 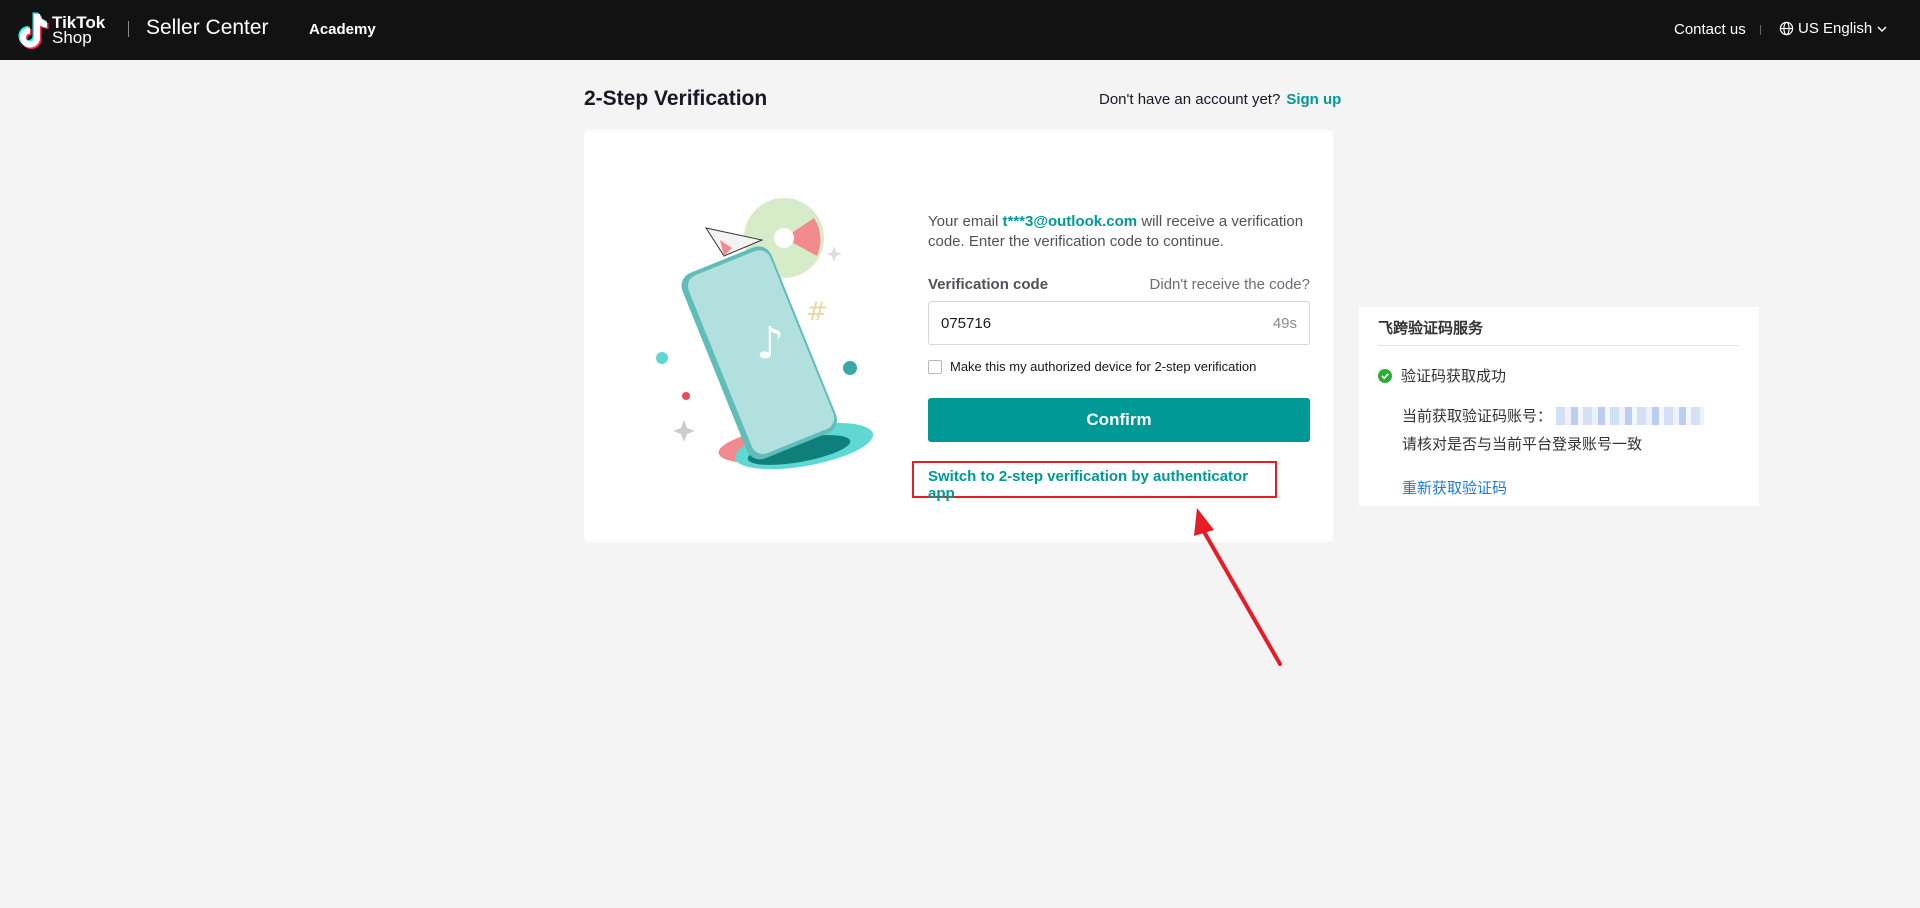 I want to click on service-panel-title: 飞跨验证码服务, so click(x=1431, y=328).